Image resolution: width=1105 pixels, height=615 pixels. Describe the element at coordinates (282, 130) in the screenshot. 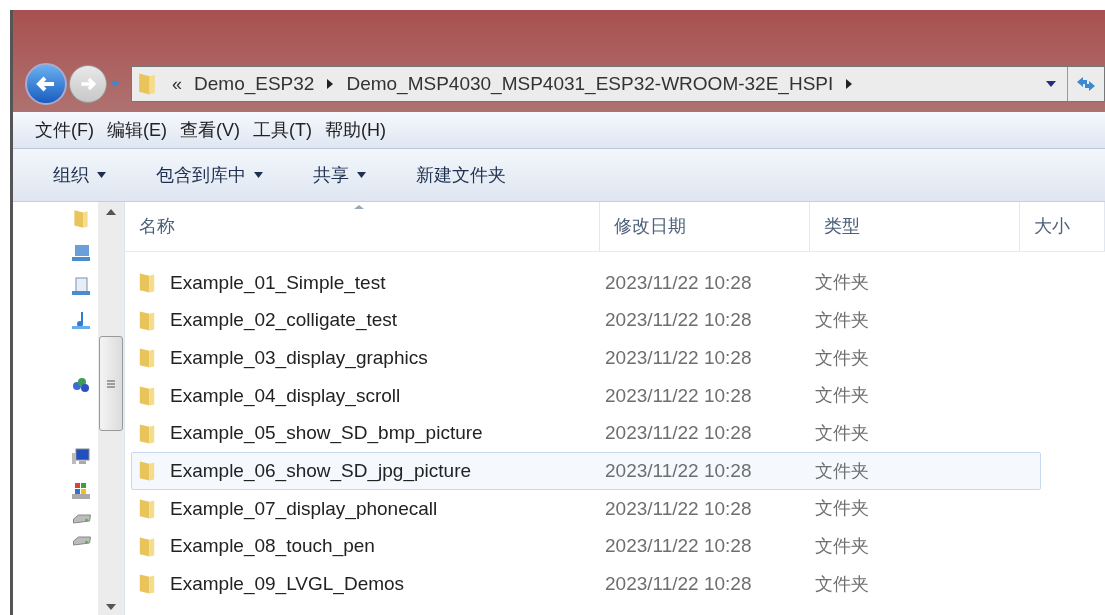

I see `menu-item: 工具(T)` at that location.